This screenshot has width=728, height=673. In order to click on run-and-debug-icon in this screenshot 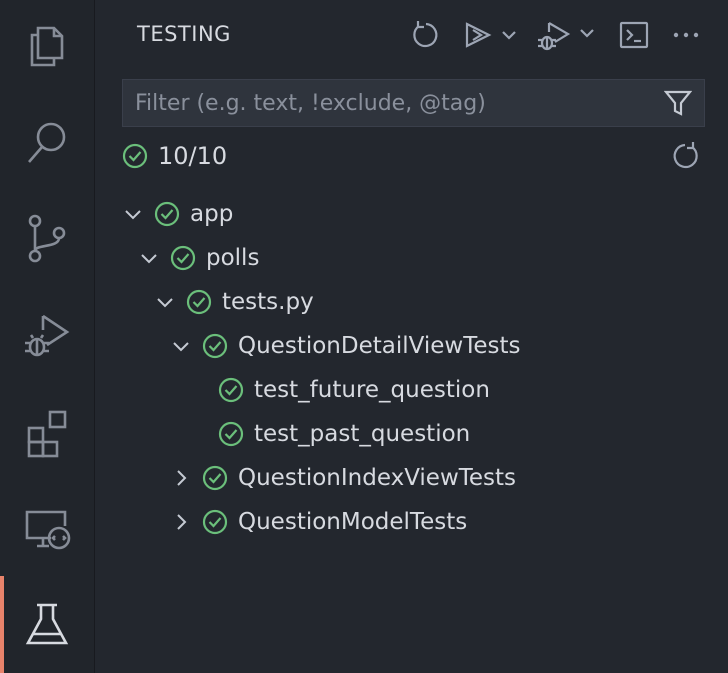, I will do `click(47, 335)`.